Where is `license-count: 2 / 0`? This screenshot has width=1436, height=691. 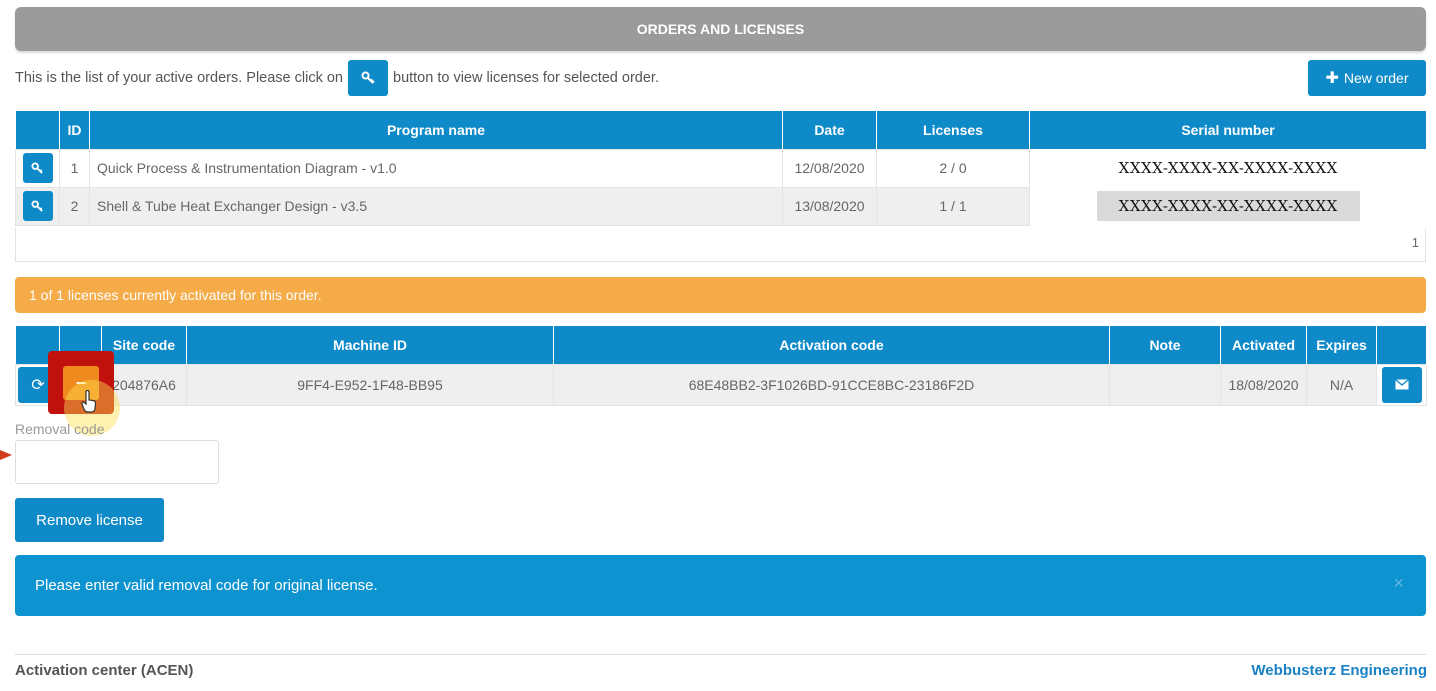 license-count: 2 / 0 is located at coordinates (953, 168).